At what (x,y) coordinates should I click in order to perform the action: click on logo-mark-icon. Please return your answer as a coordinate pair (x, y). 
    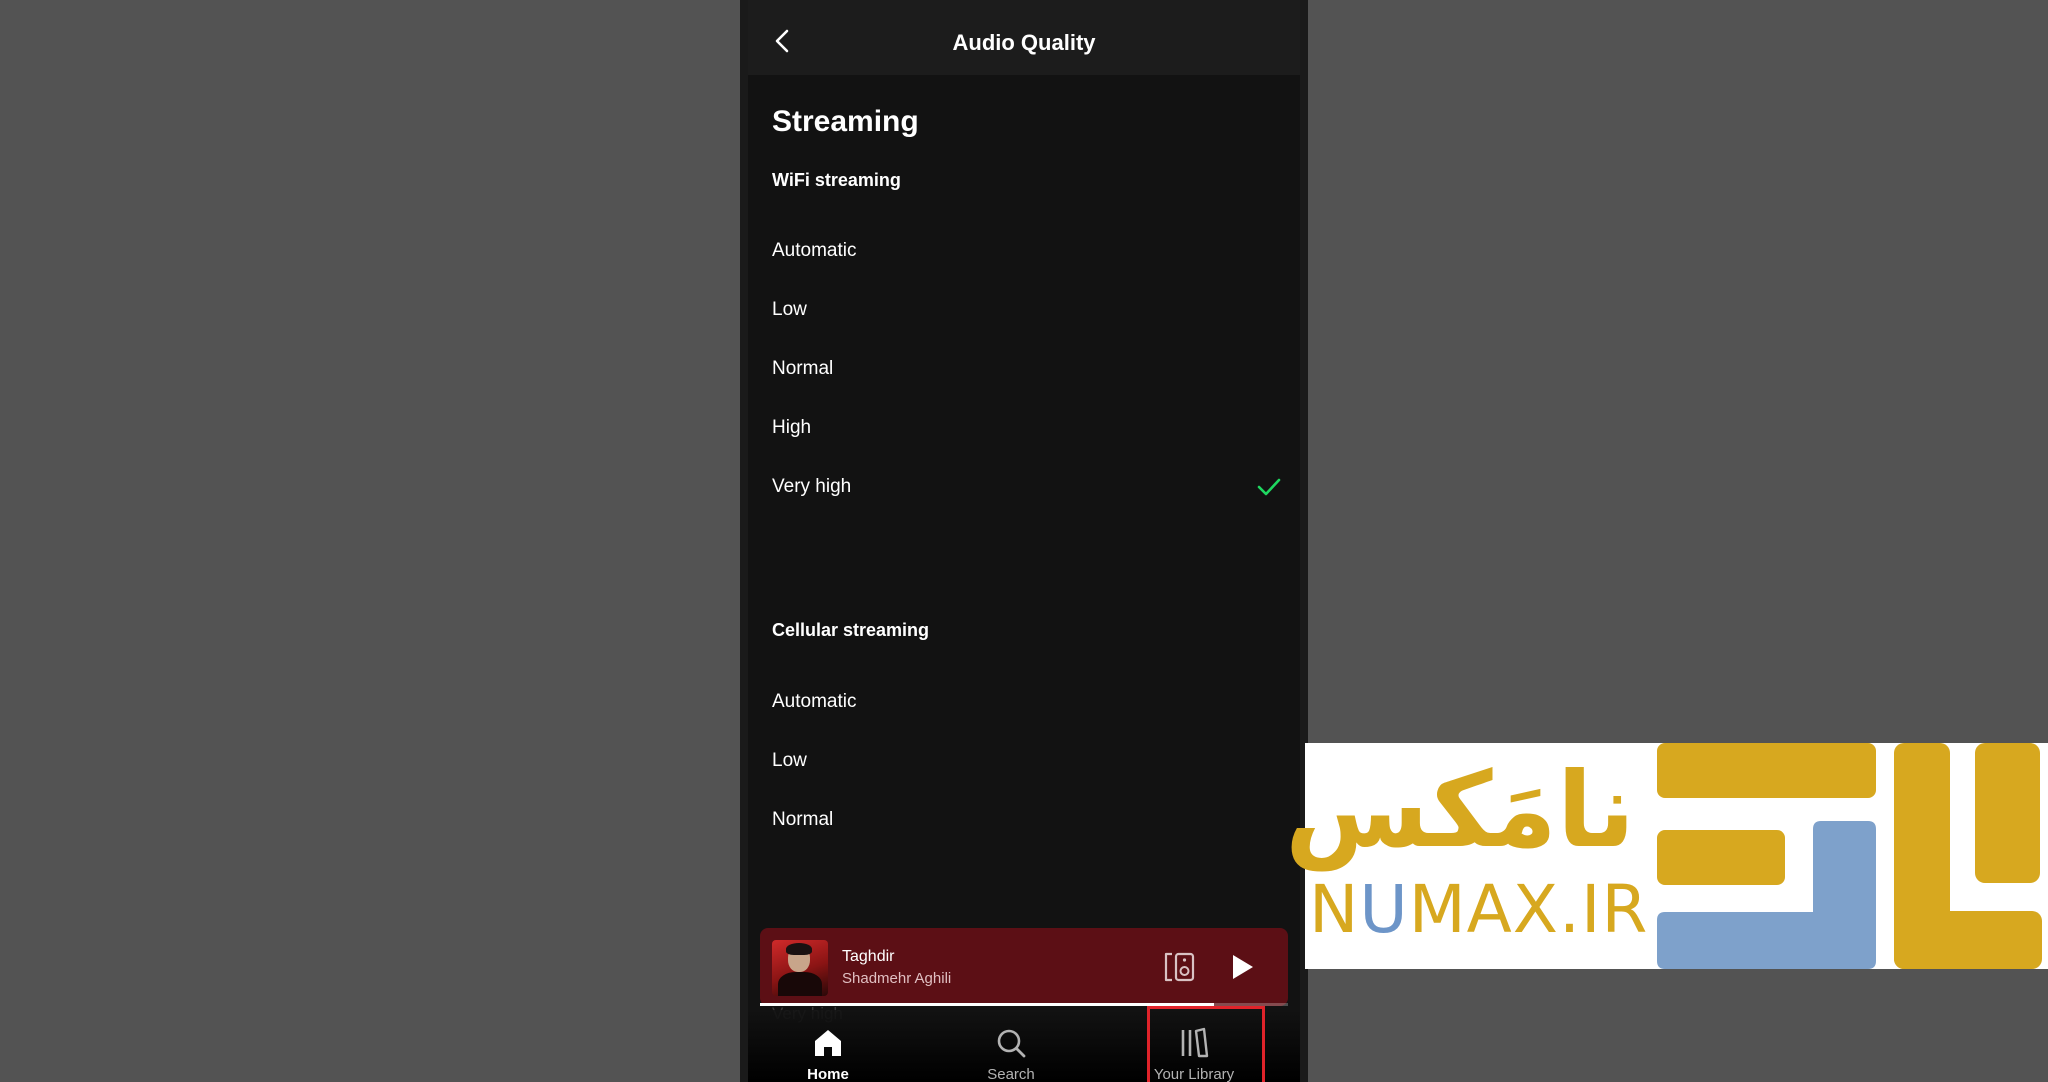
    Looking at the image, I should click on (1849, 856).